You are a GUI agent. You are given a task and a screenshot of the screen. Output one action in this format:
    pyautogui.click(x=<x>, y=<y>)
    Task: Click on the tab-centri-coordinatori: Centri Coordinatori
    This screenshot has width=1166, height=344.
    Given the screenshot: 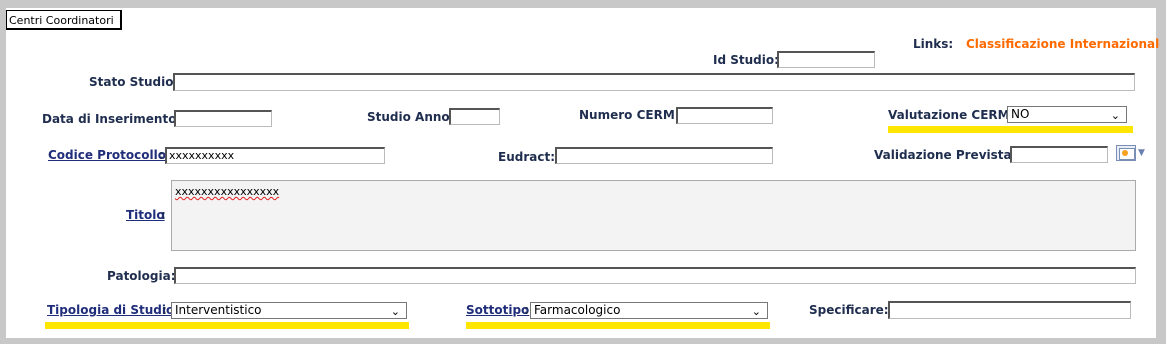 What is the action you would take?
    pyautogui.click(x=64, y=20)
    